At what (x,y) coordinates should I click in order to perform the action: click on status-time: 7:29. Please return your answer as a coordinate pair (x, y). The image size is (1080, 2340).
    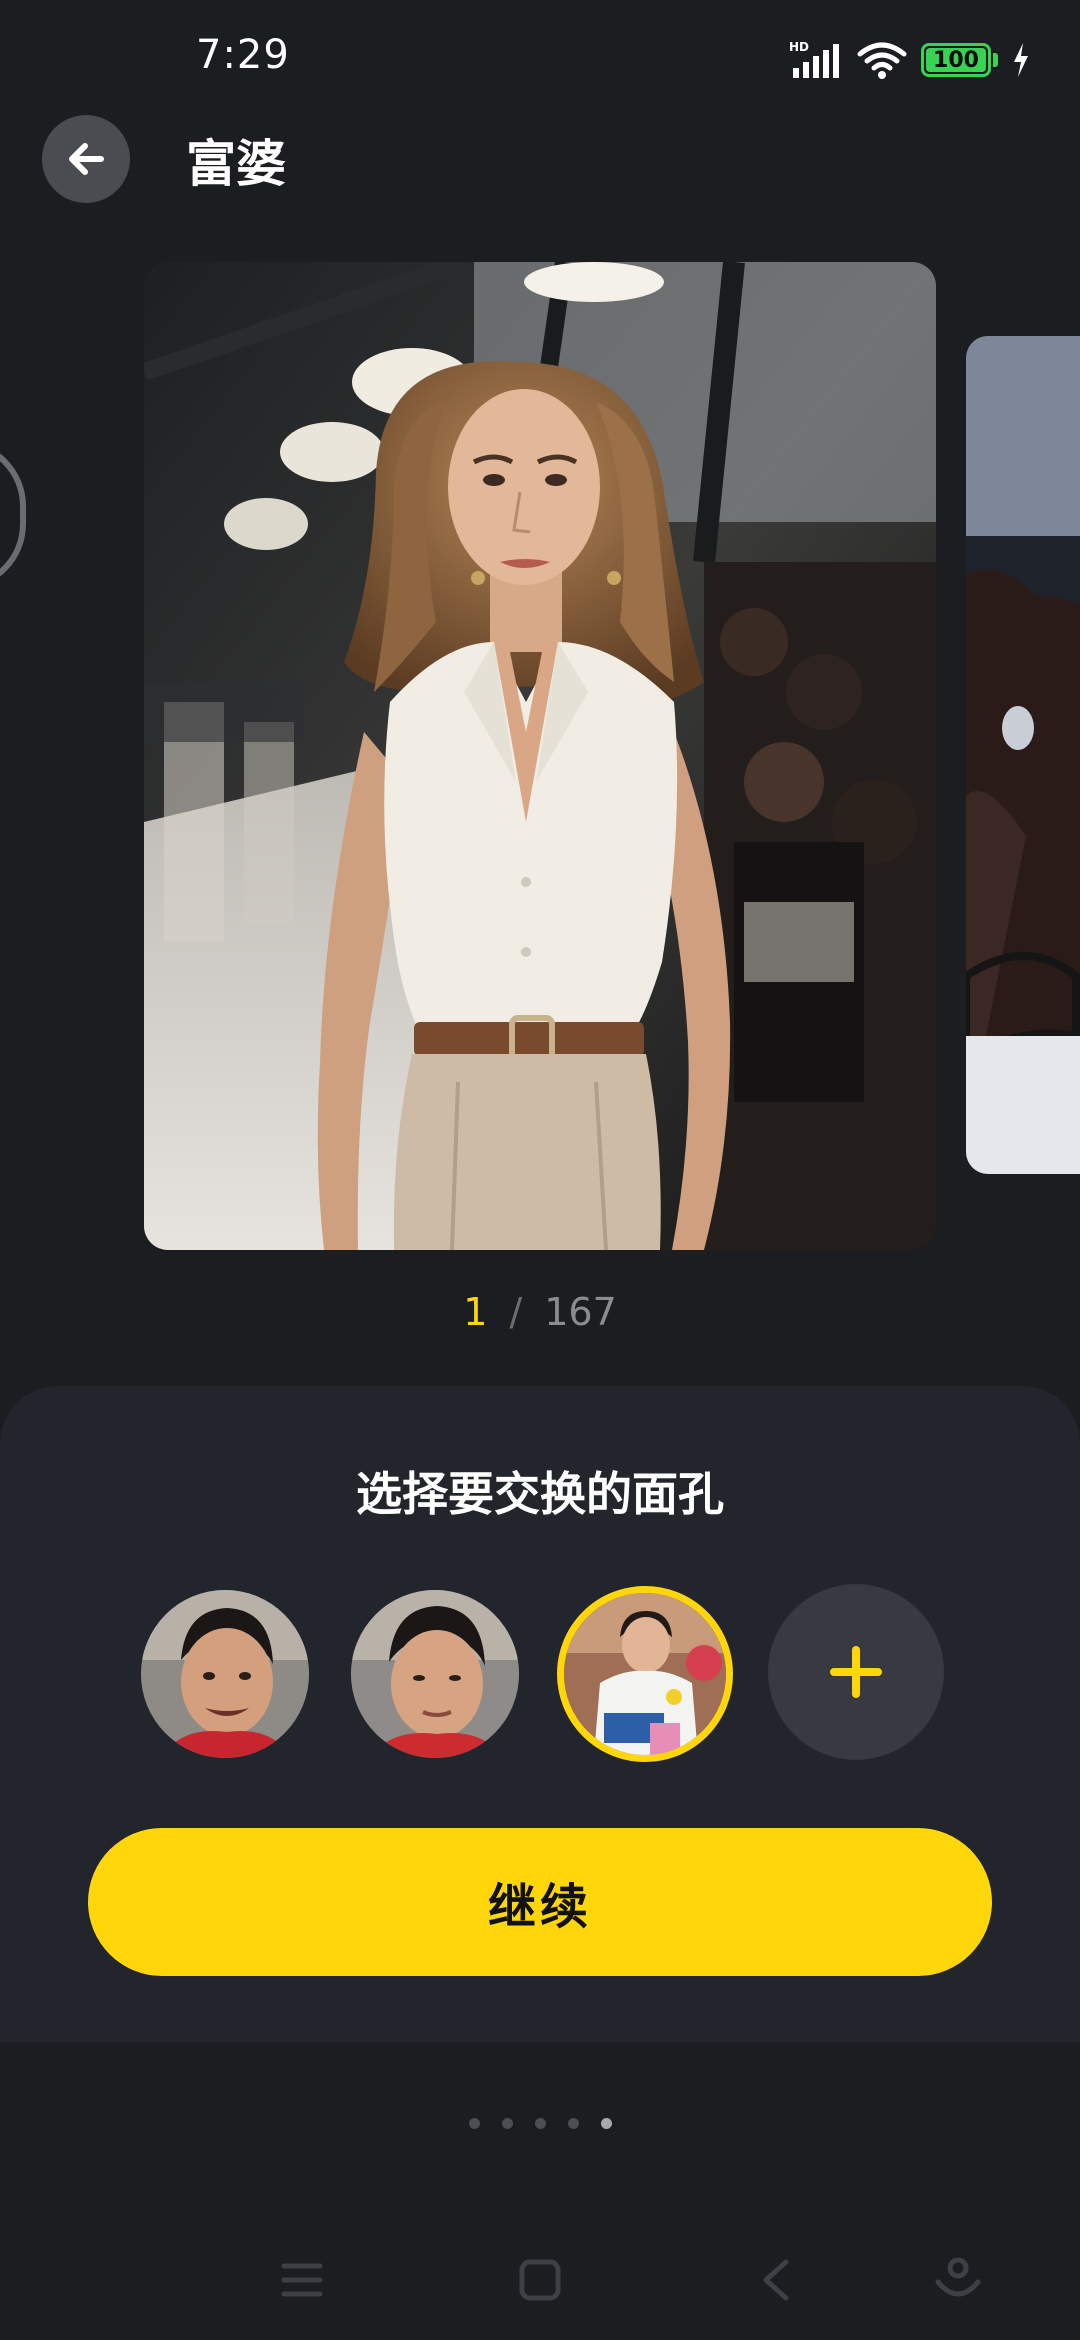
    Looking at the image, I should click on (243, 55).